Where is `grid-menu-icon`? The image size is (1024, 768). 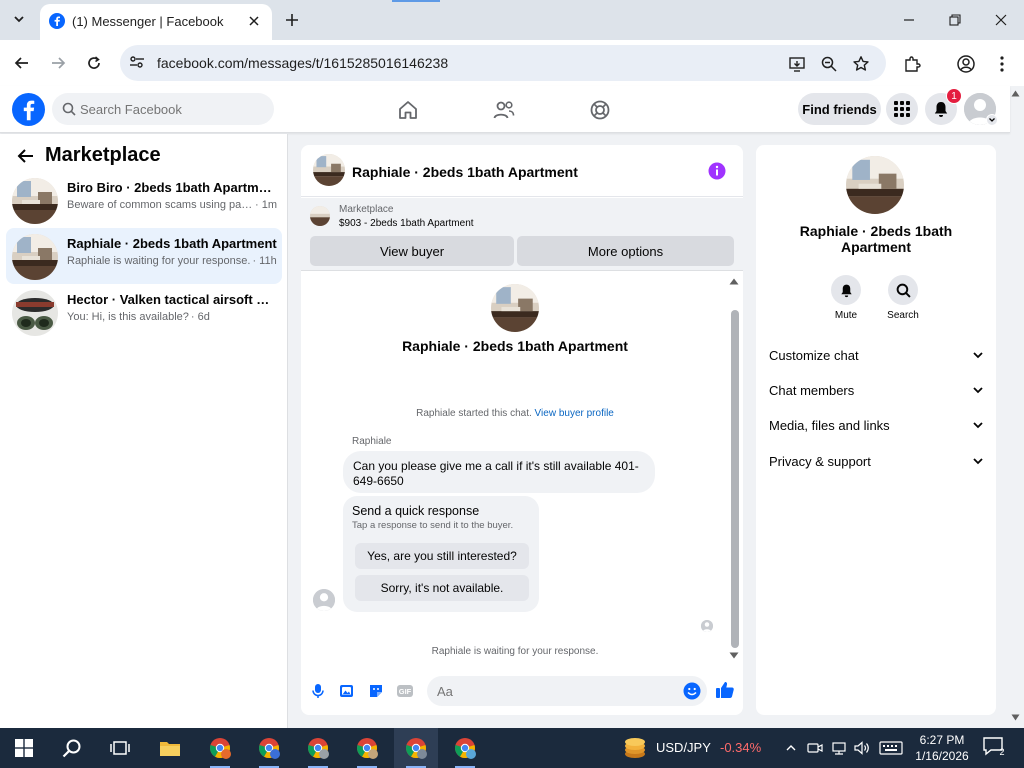 grid-menu-icon is located at coordinates (902, 109).